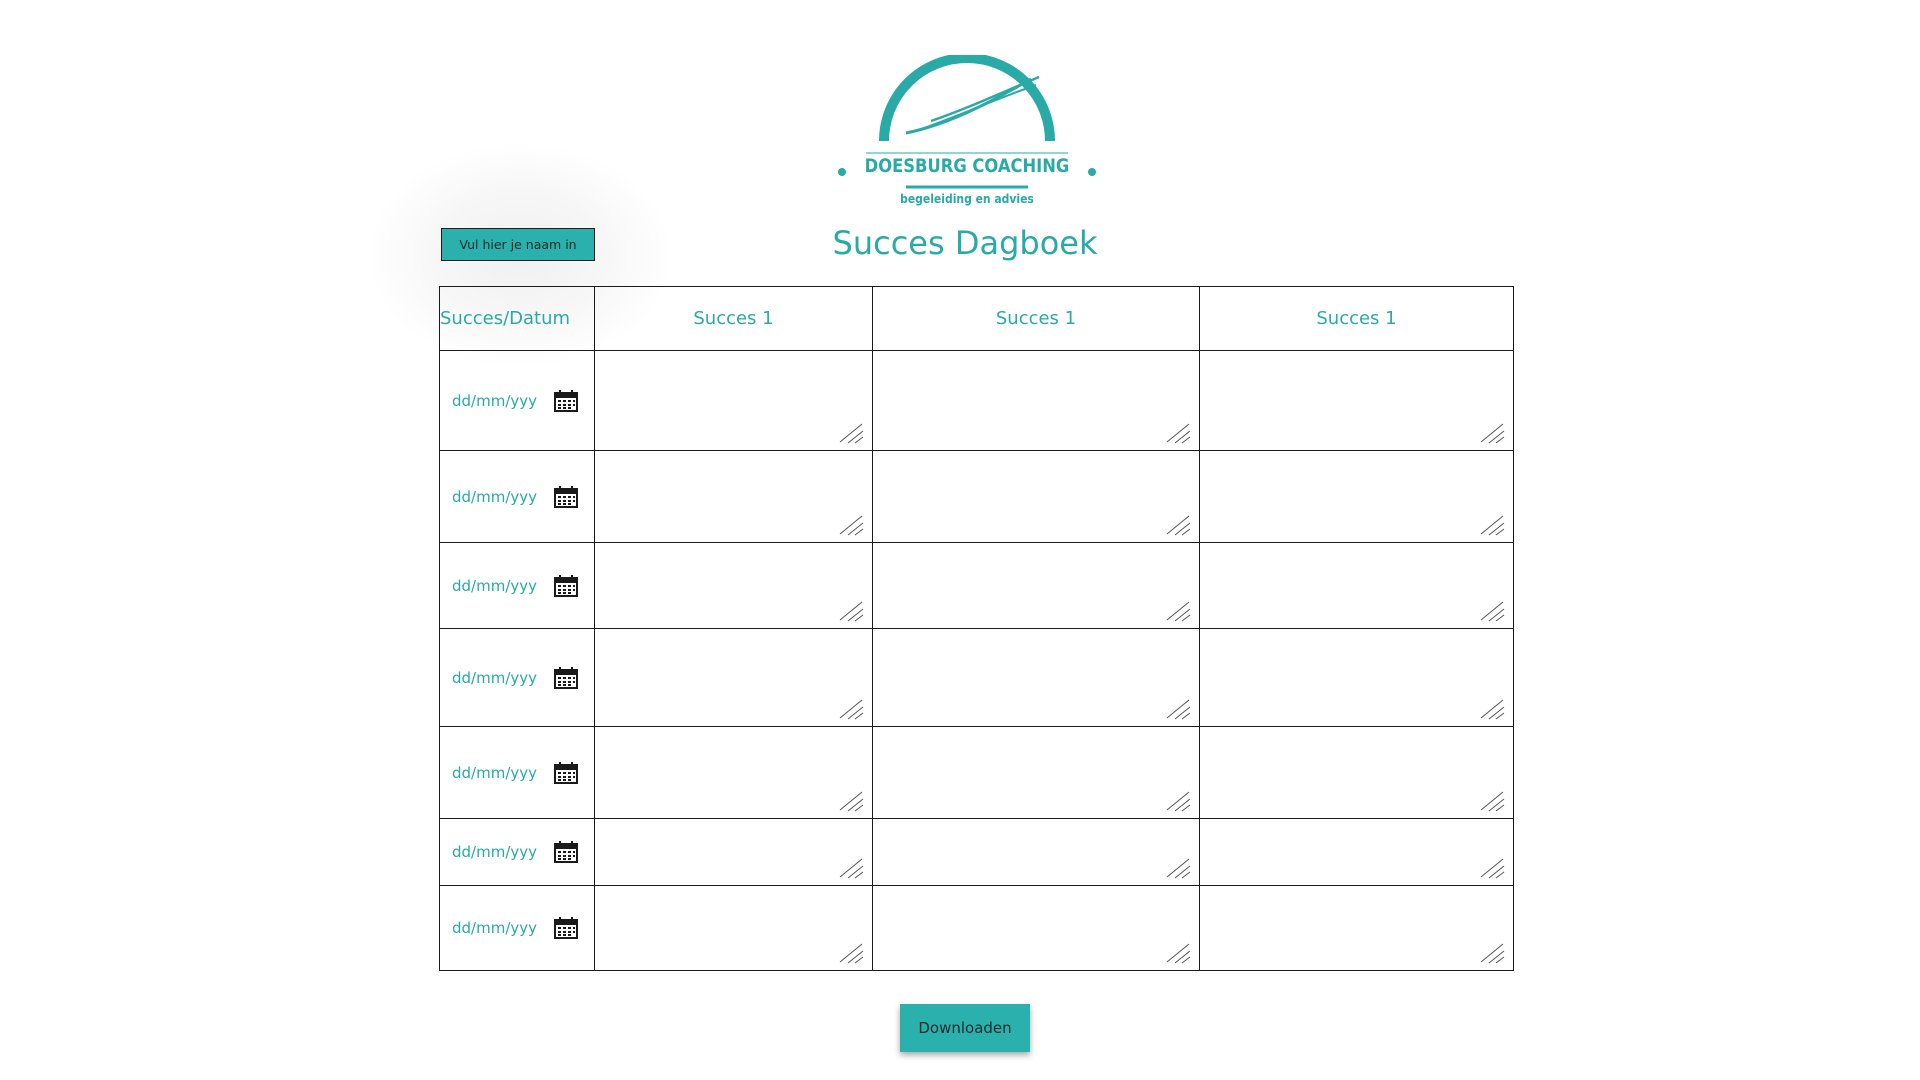 Image resolution: width=1920 pixels, height=1080 pixels. Describe the element at coordinates (965, 1028) in the screenshot. I see `download-button: Downloaden` at that location.